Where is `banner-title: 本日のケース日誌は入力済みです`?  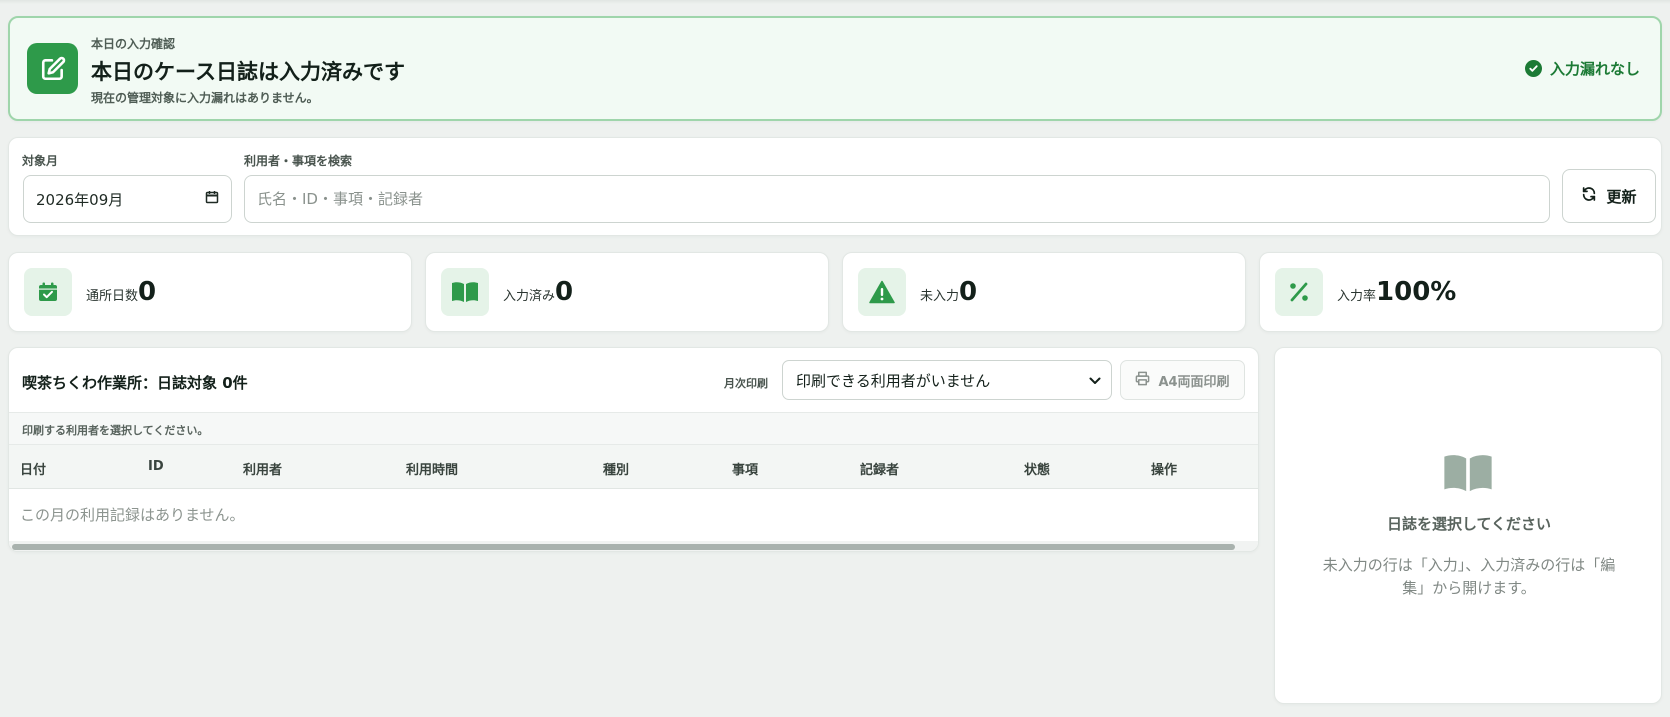
banner-title: 本日のケース日誌は入力済みです is located at coordinates (248, 72).